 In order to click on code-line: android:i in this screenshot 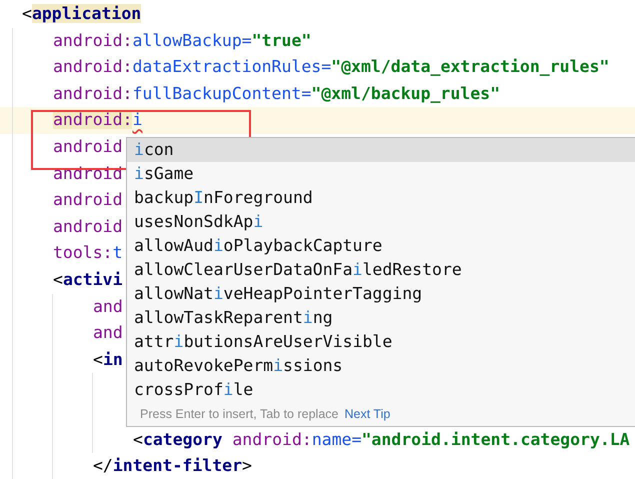, I will do `click(97, 120)`.